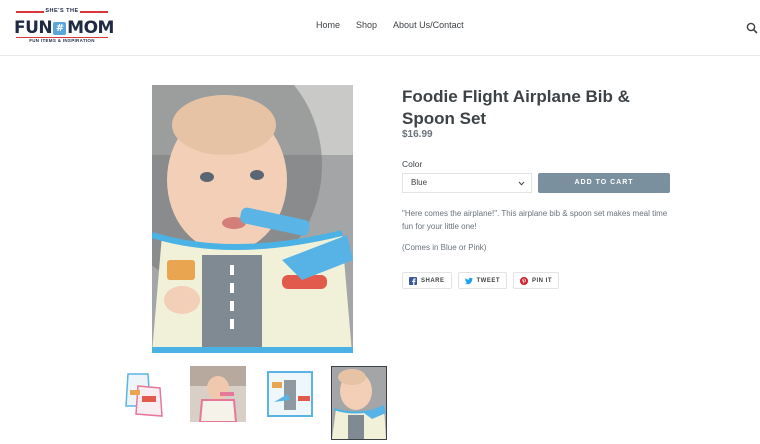  I want to click on thumbnail-bib-flat-image, so click(290, 394).